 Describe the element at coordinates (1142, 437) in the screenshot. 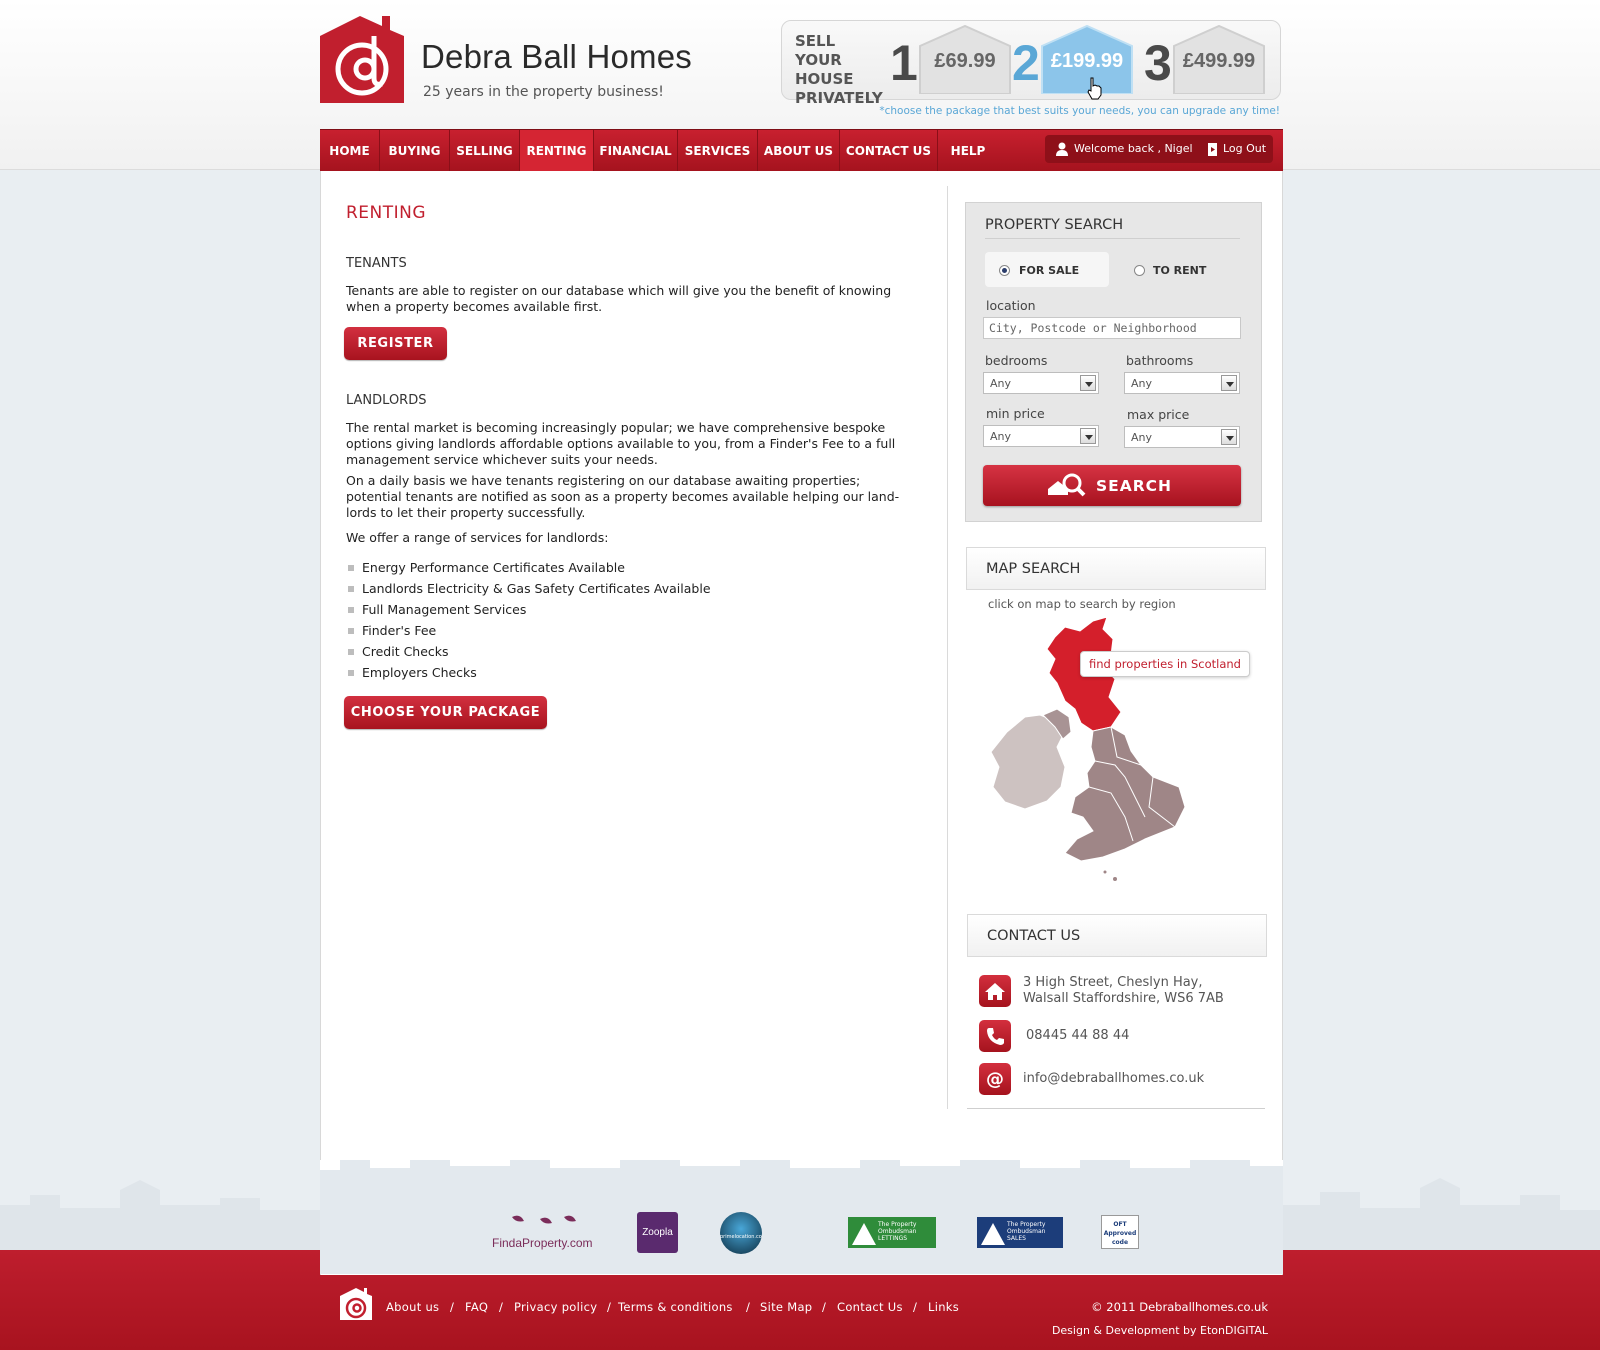

I see `max-price-value: Any` at that location.